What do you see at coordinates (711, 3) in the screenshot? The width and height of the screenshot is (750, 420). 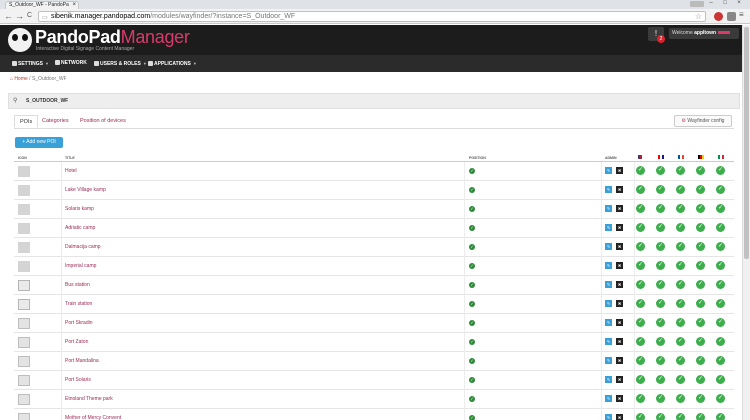 I see `minimize-icon: –` at bounding box center [711, 3].